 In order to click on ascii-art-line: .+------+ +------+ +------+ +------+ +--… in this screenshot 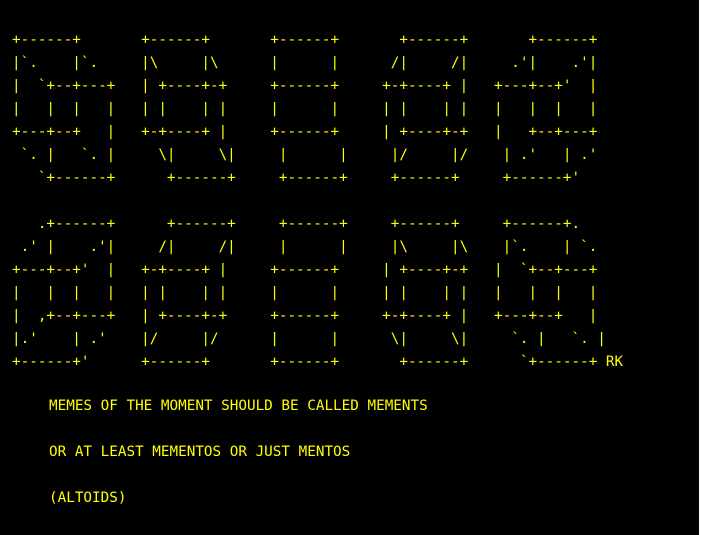, I will do `click(296, 224)`.